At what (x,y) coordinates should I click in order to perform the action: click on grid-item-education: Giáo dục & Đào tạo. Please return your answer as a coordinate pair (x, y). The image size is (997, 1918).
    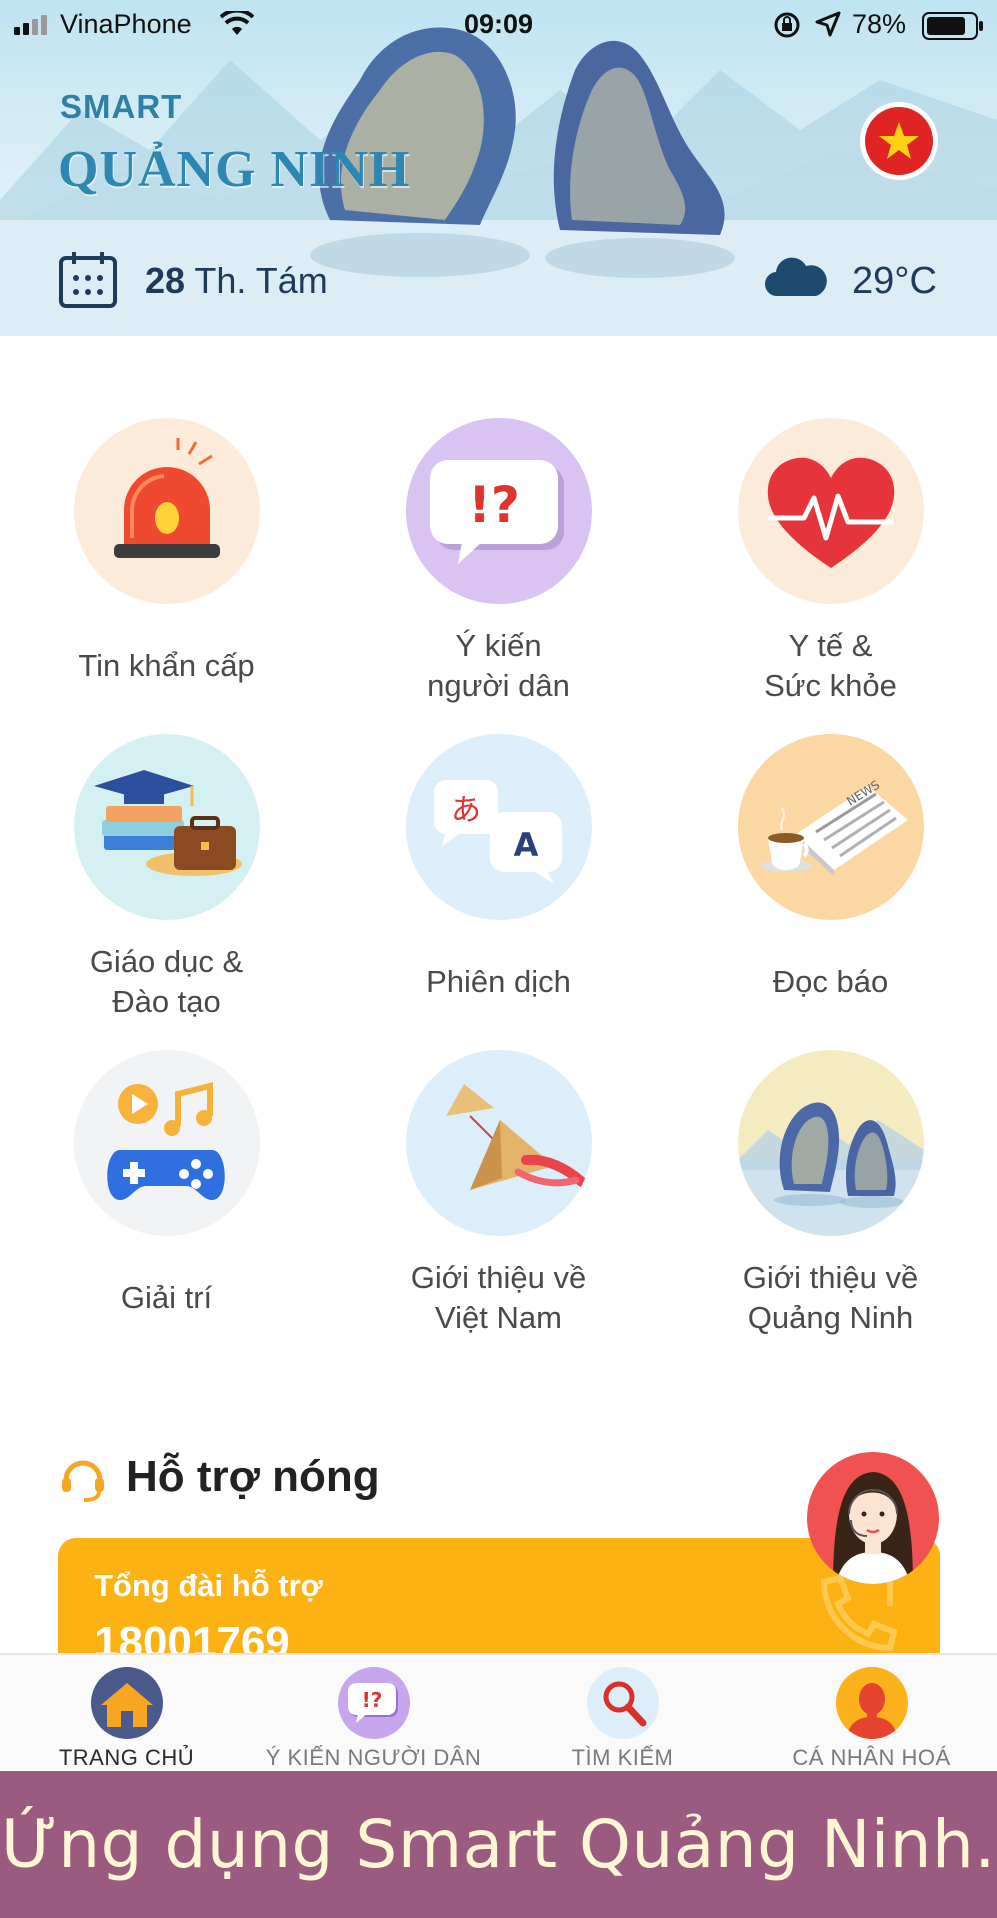
    Looking at the image, I should click on (166, 876).